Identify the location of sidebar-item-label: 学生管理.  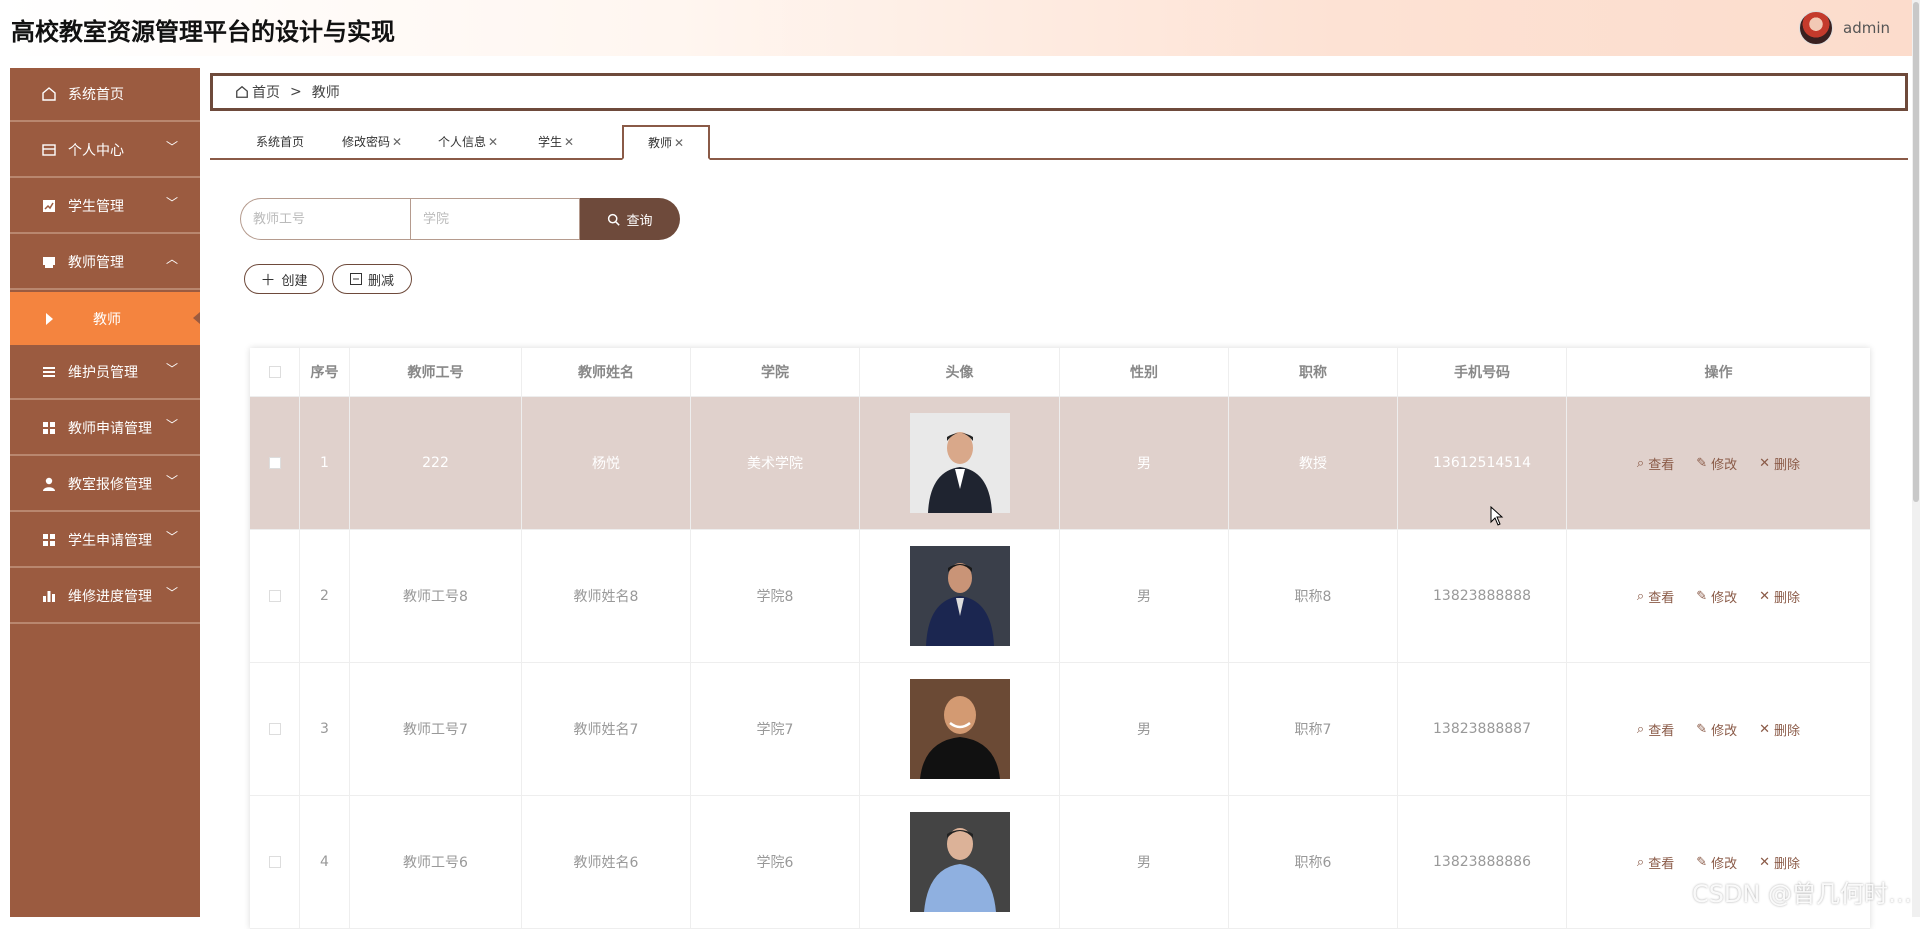
(96, 207).